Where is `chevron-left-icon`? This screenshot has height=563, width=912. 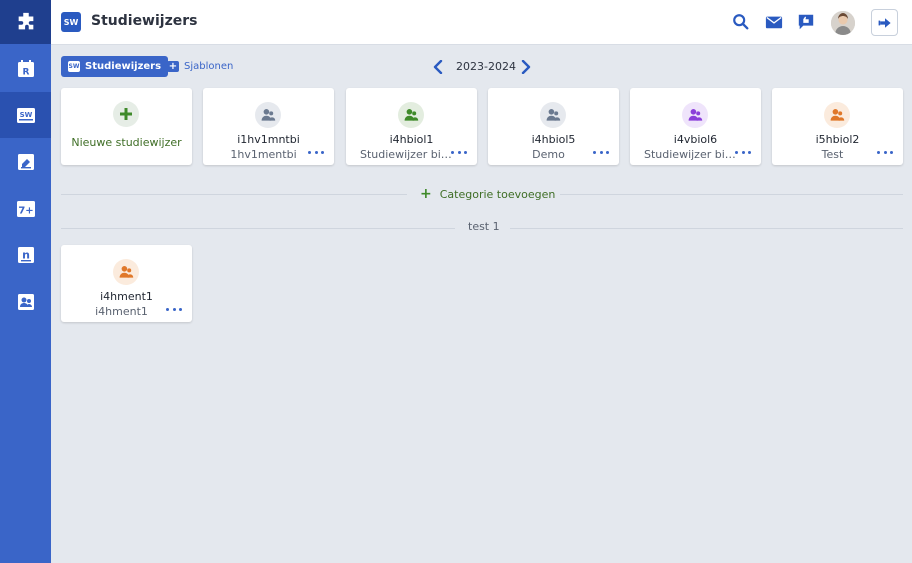 chevron-left-icon is located at coordinates (438, 67).